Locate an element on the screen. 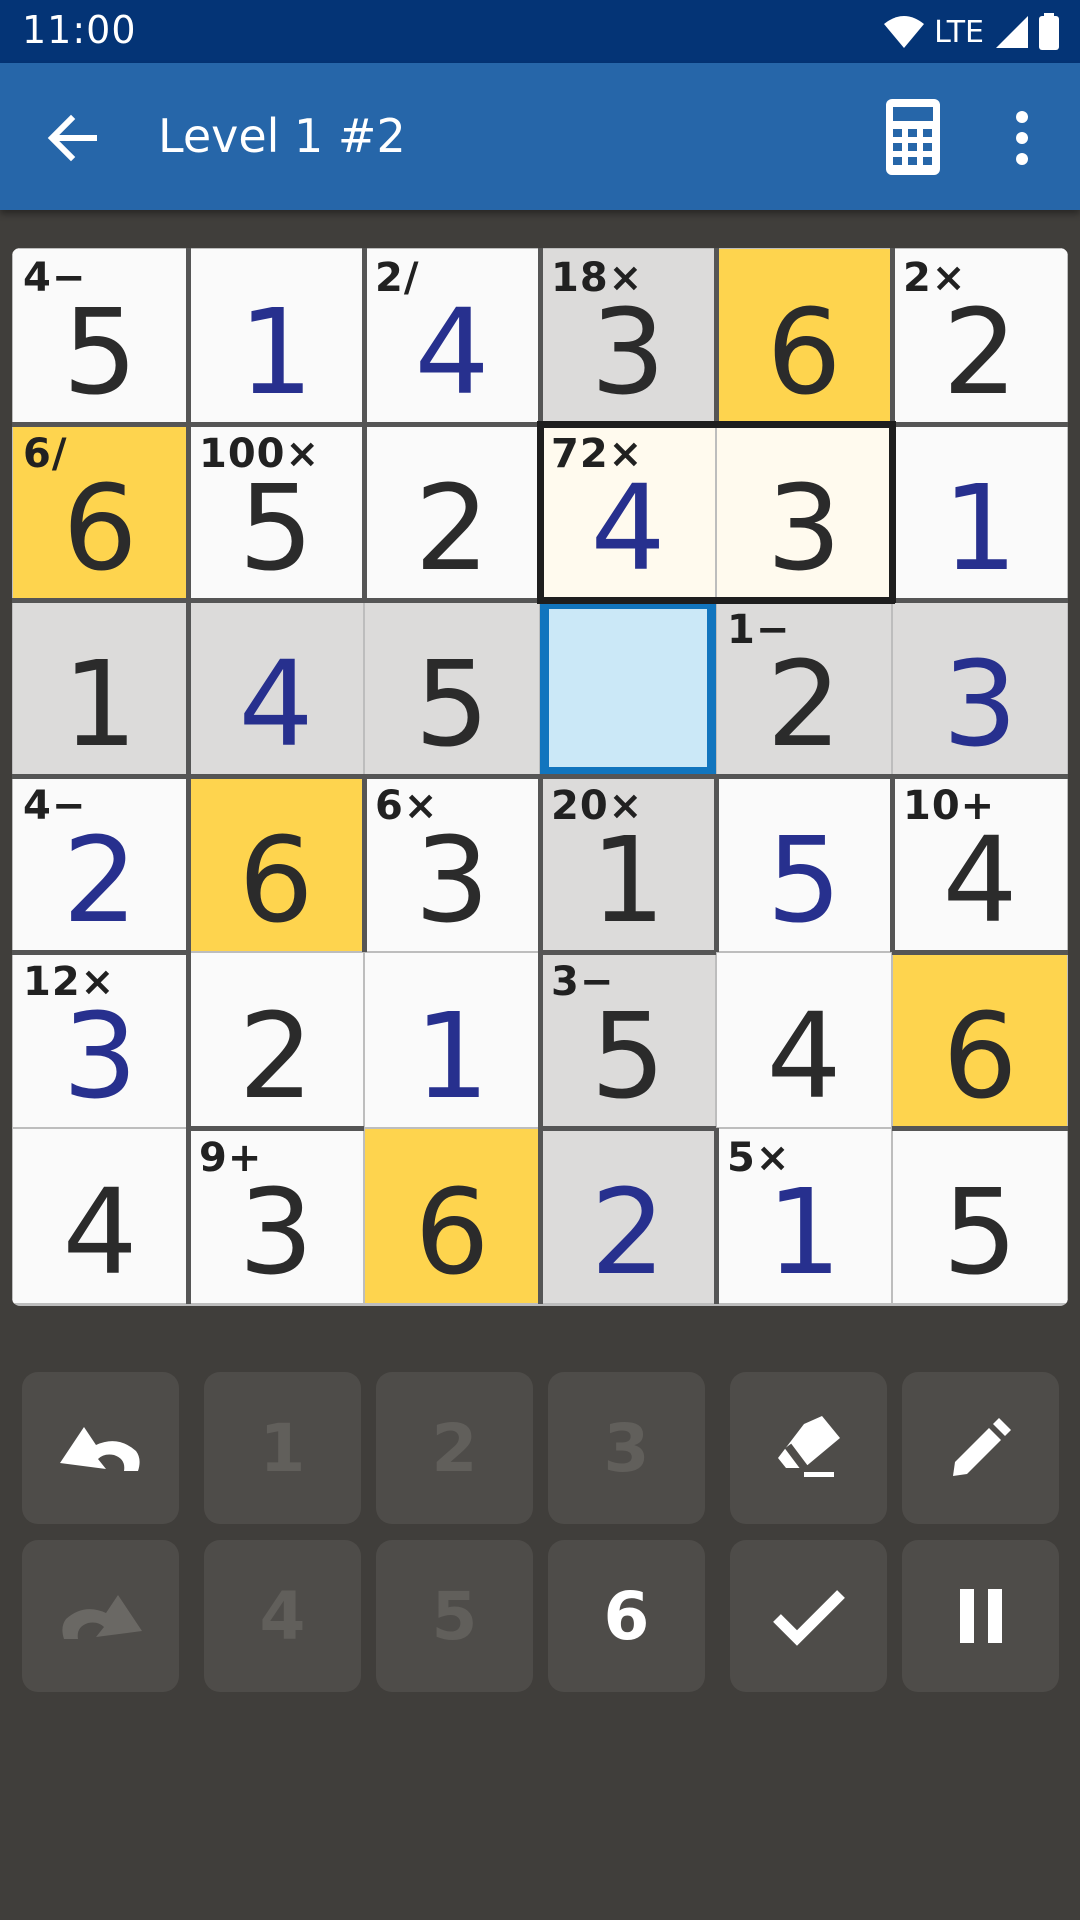 This screenshot has width=1080, height=1920. status-icons: LTE is located at coordinates (971, 32).